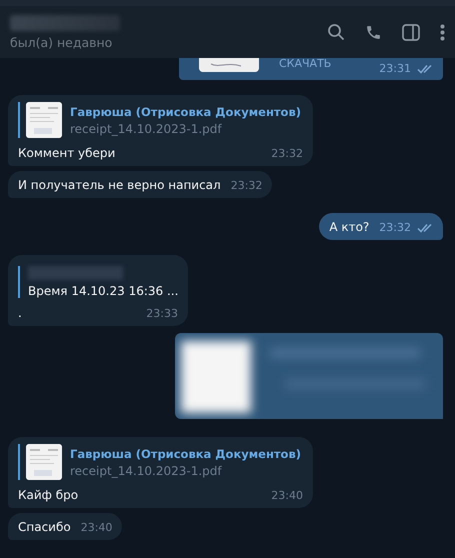 The width and height of the screenshot is (455, 558). I want to click on message-time: 23:31, so click(395, 68).